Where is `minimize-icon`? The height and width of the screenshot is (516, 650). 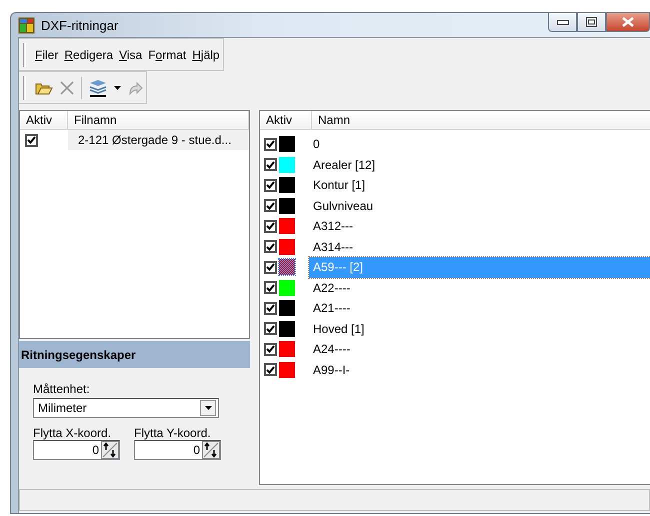 minimize-icon is located at coordinates (562, 22).